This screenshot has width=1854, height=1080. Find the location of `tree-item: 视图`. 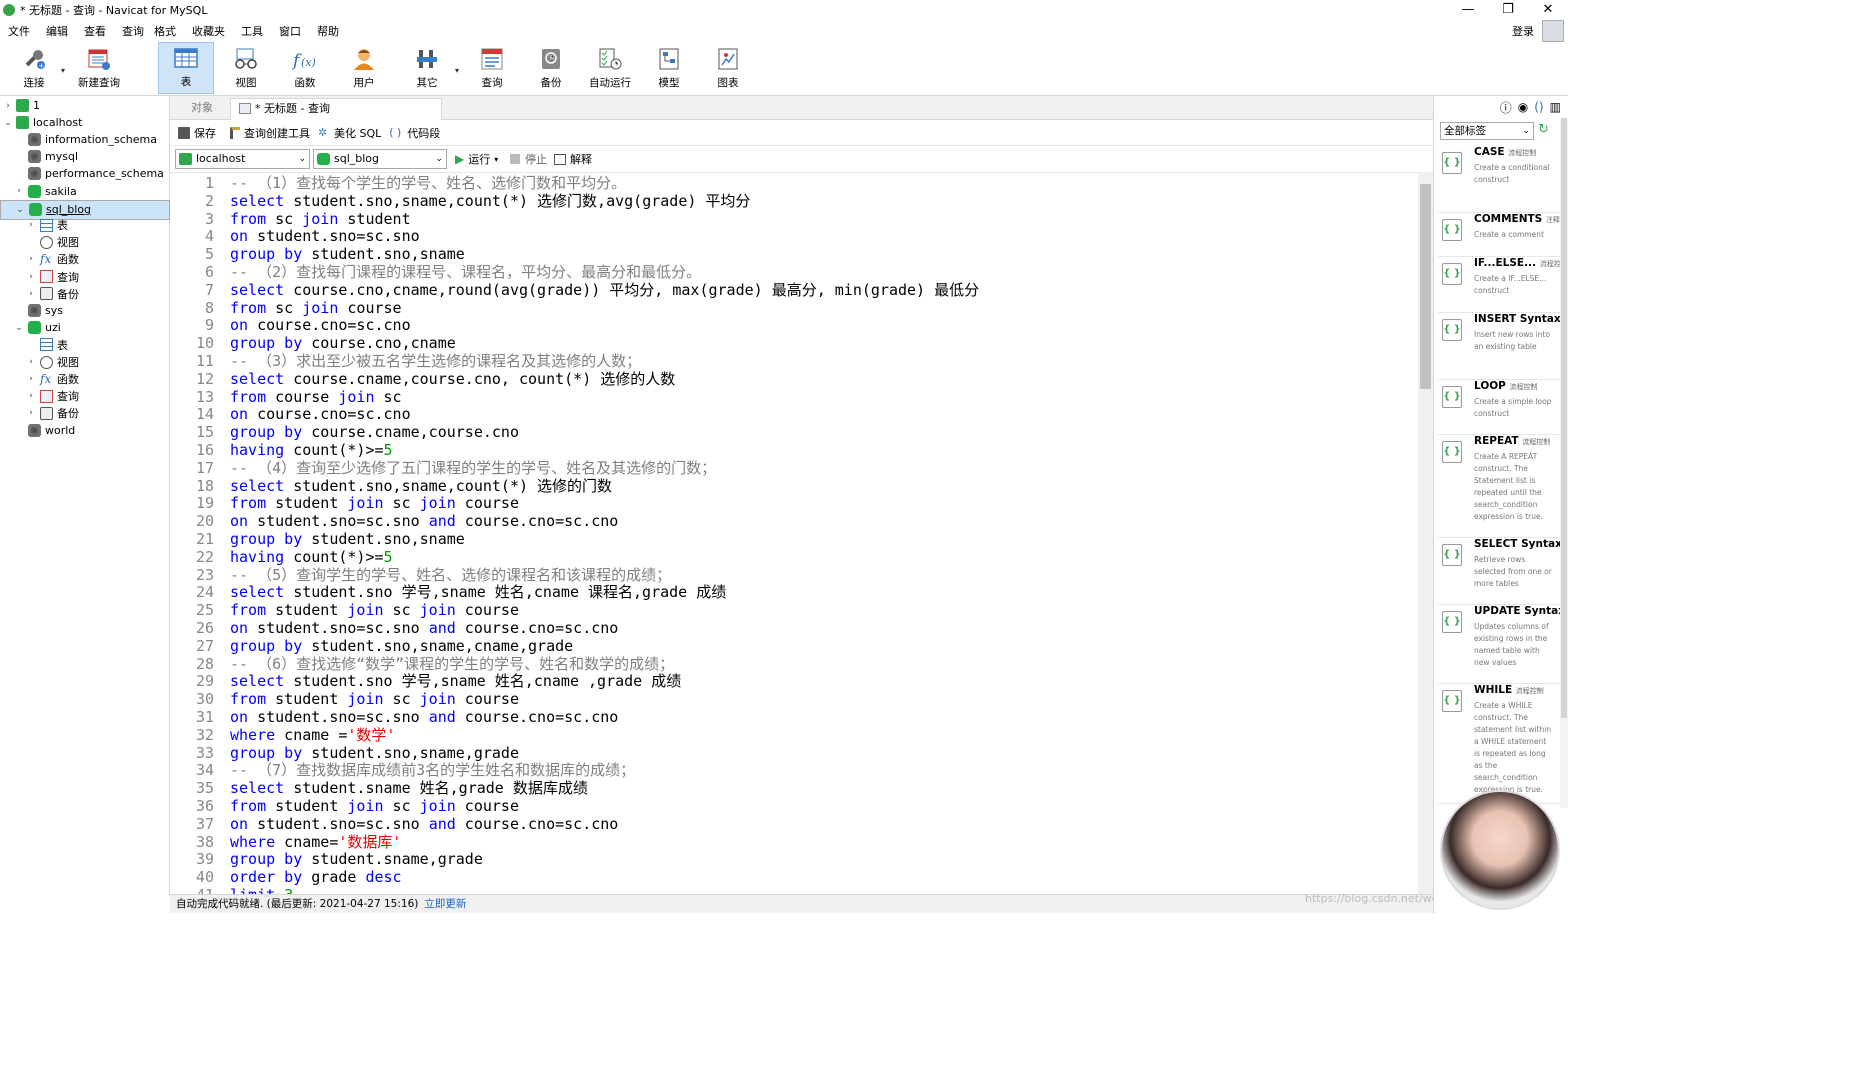

tree-item: 视图 is located at coordinates (85, 242).